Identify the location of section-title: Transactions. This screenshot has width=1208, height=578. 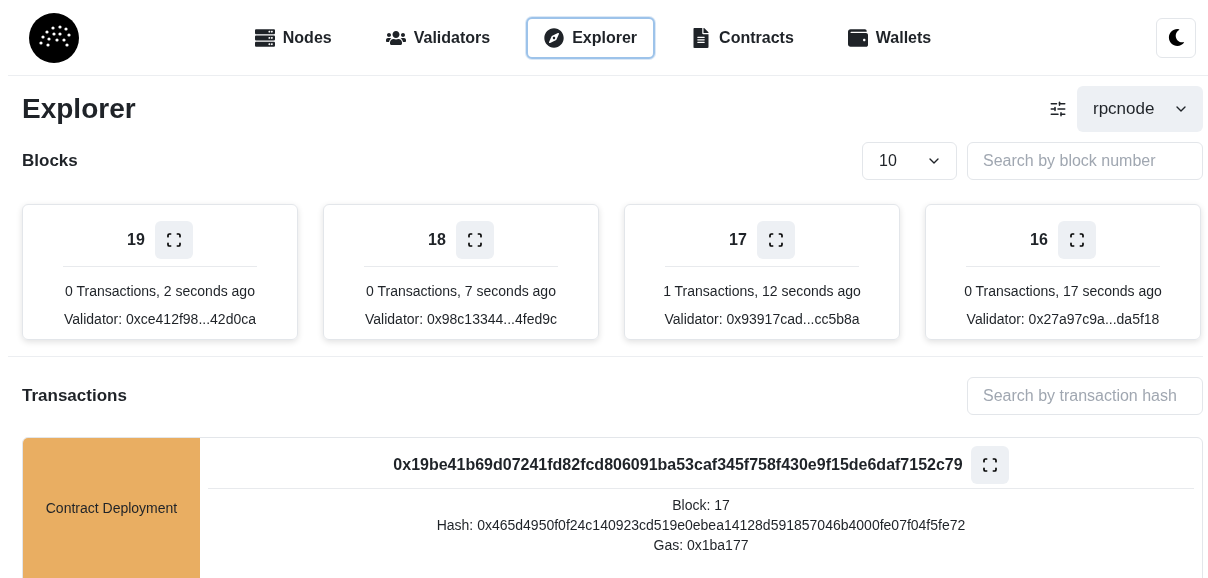
(75, 396).